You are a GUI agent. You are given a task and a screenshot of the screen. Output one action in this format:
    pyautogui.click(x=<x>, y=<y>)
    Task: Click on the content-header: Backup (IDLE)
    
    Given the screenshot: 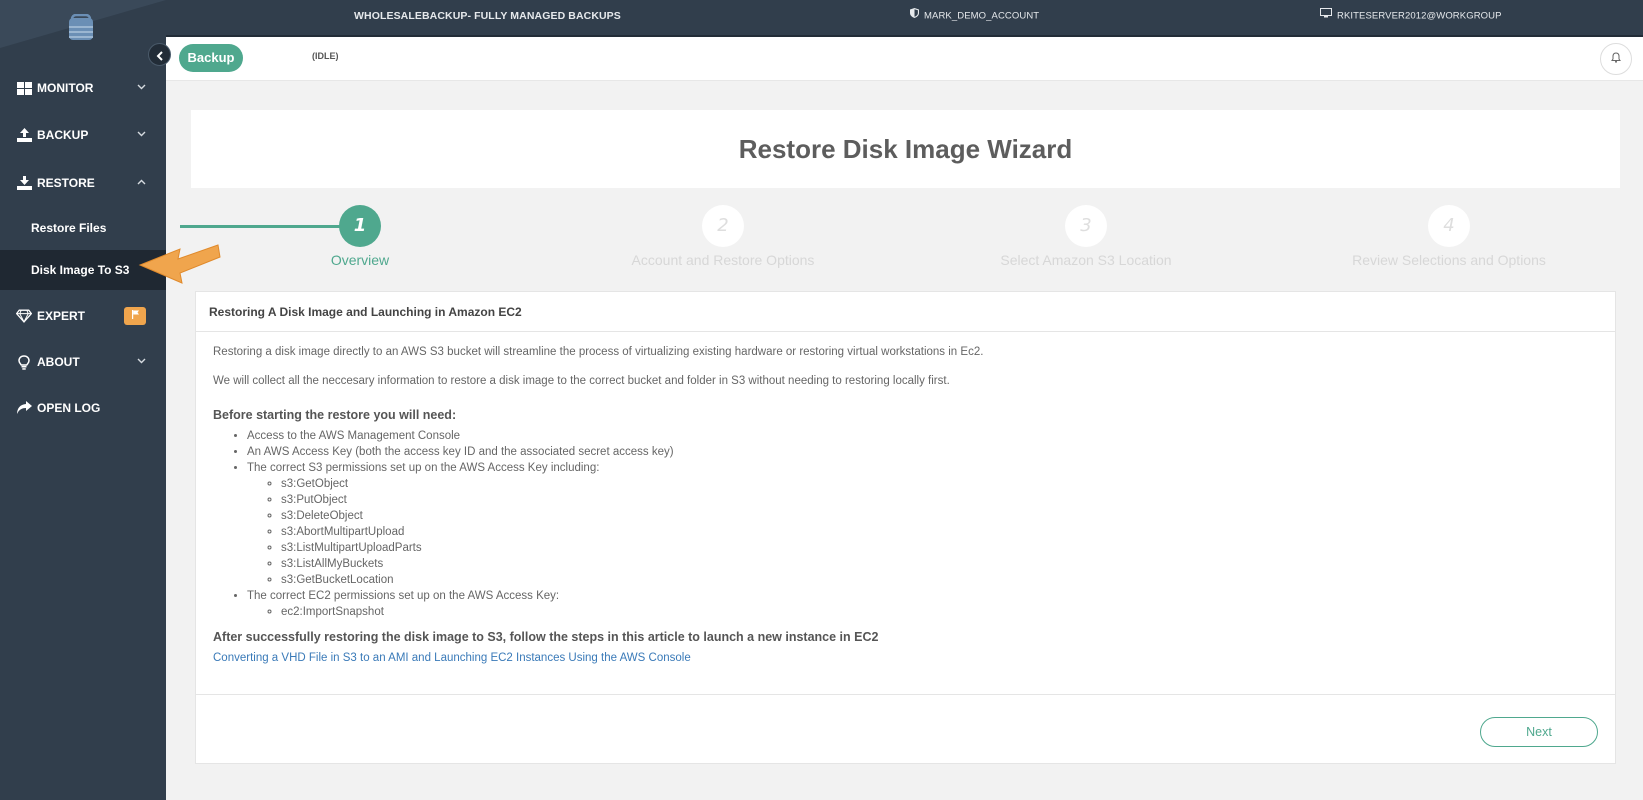 What is the action you would take?
    pyautogui.click(x=904, y=59)
    